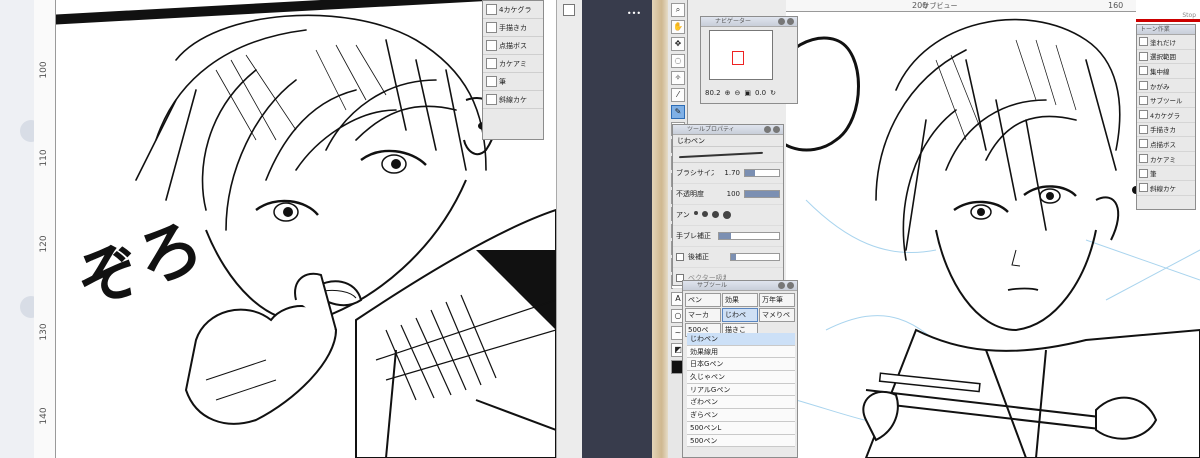 This screenshot has width=1200, height=458. Describe the element at coordinates (680, 257) in the screenshot. I see `post-correction-checkbox` at that location.